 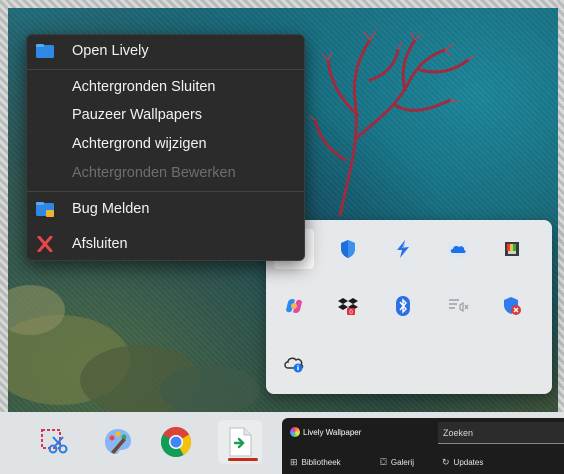 I want to click on menu-item-label: Open Lively, so click(x=110, y=51).